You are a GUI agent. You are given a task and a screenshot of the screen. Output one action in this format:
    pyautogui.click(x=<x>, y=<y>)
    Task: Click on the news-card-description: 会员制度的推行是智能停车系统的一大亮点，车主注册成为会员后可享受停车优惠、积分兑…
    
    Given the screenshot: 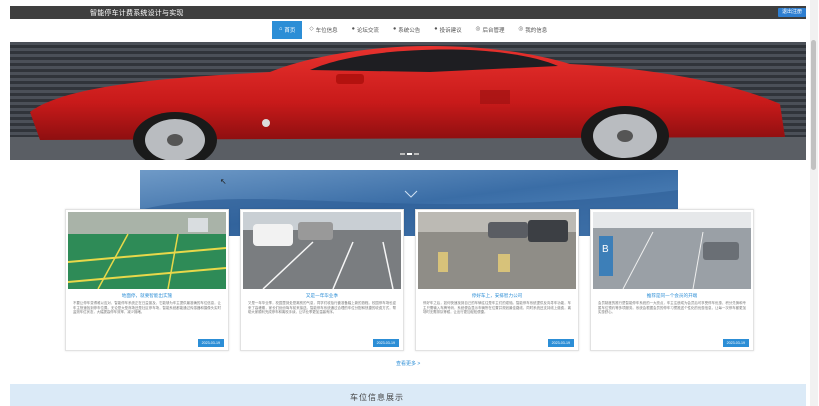 What is the action you would take?
    pyautogui.click(x=672, y=308)
    